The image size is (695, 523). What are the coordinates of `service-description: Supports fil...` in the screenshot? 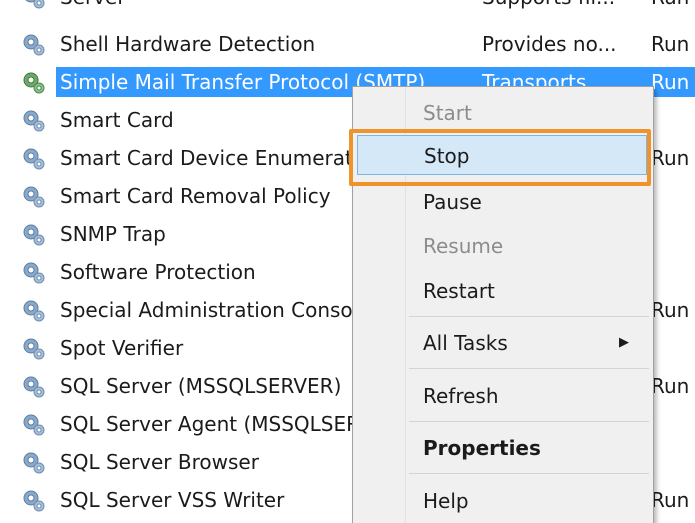 It's located at (564, 6).